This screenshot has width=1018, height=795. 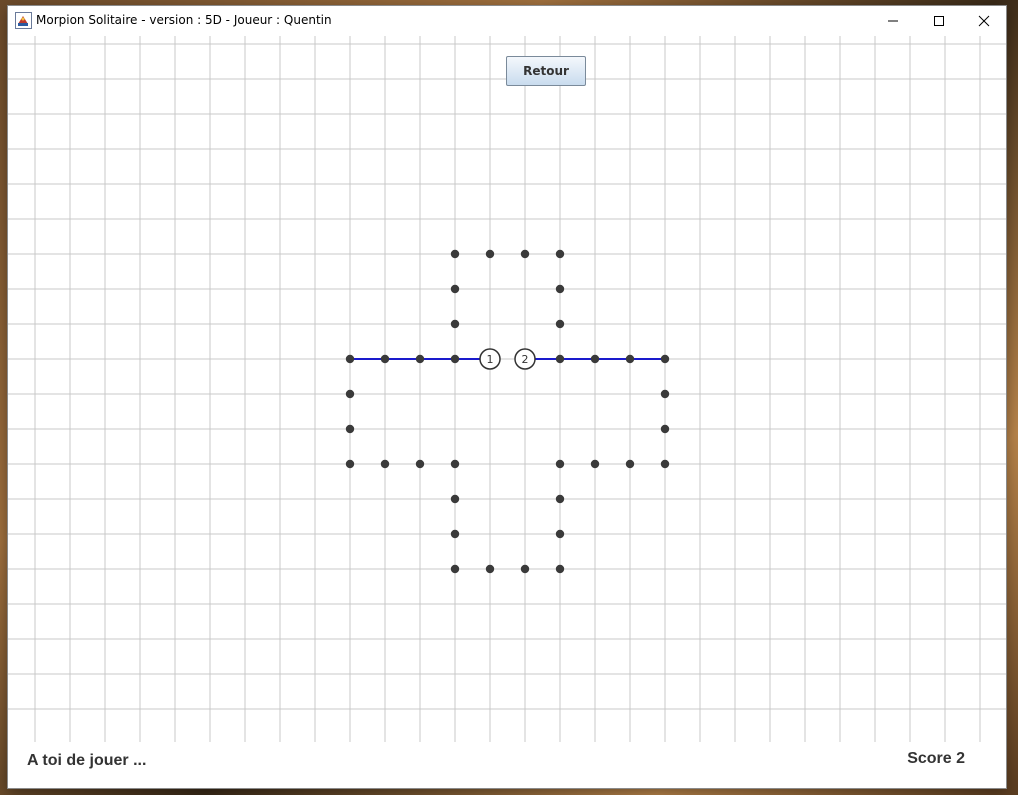 I want to click on maximize-icon, so click(x=939, y=21).